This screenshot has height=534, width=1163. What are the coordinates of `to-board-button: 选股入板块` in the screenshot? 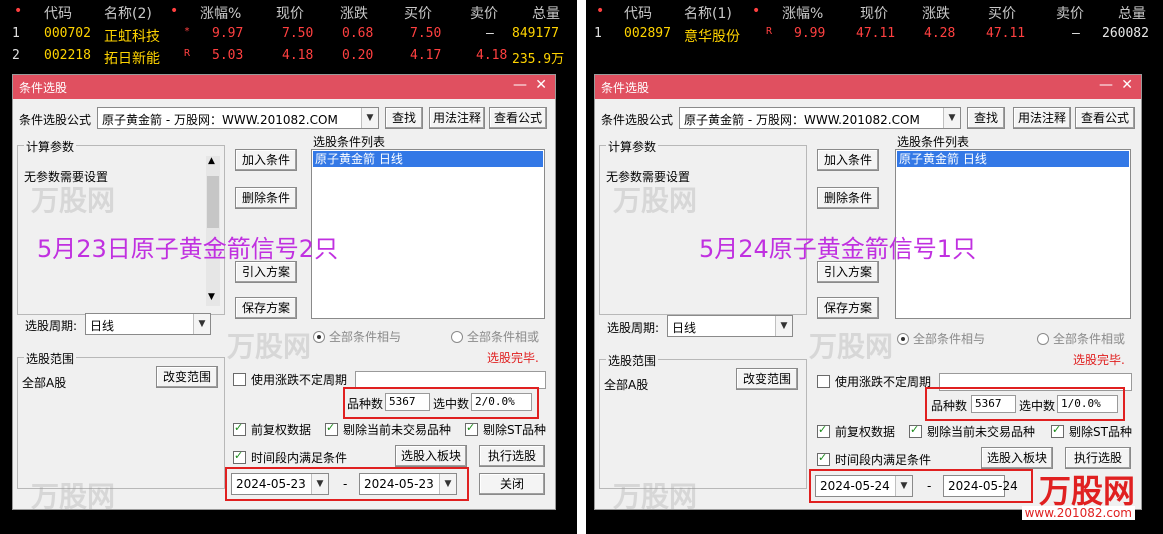 It's located at (431, 456).